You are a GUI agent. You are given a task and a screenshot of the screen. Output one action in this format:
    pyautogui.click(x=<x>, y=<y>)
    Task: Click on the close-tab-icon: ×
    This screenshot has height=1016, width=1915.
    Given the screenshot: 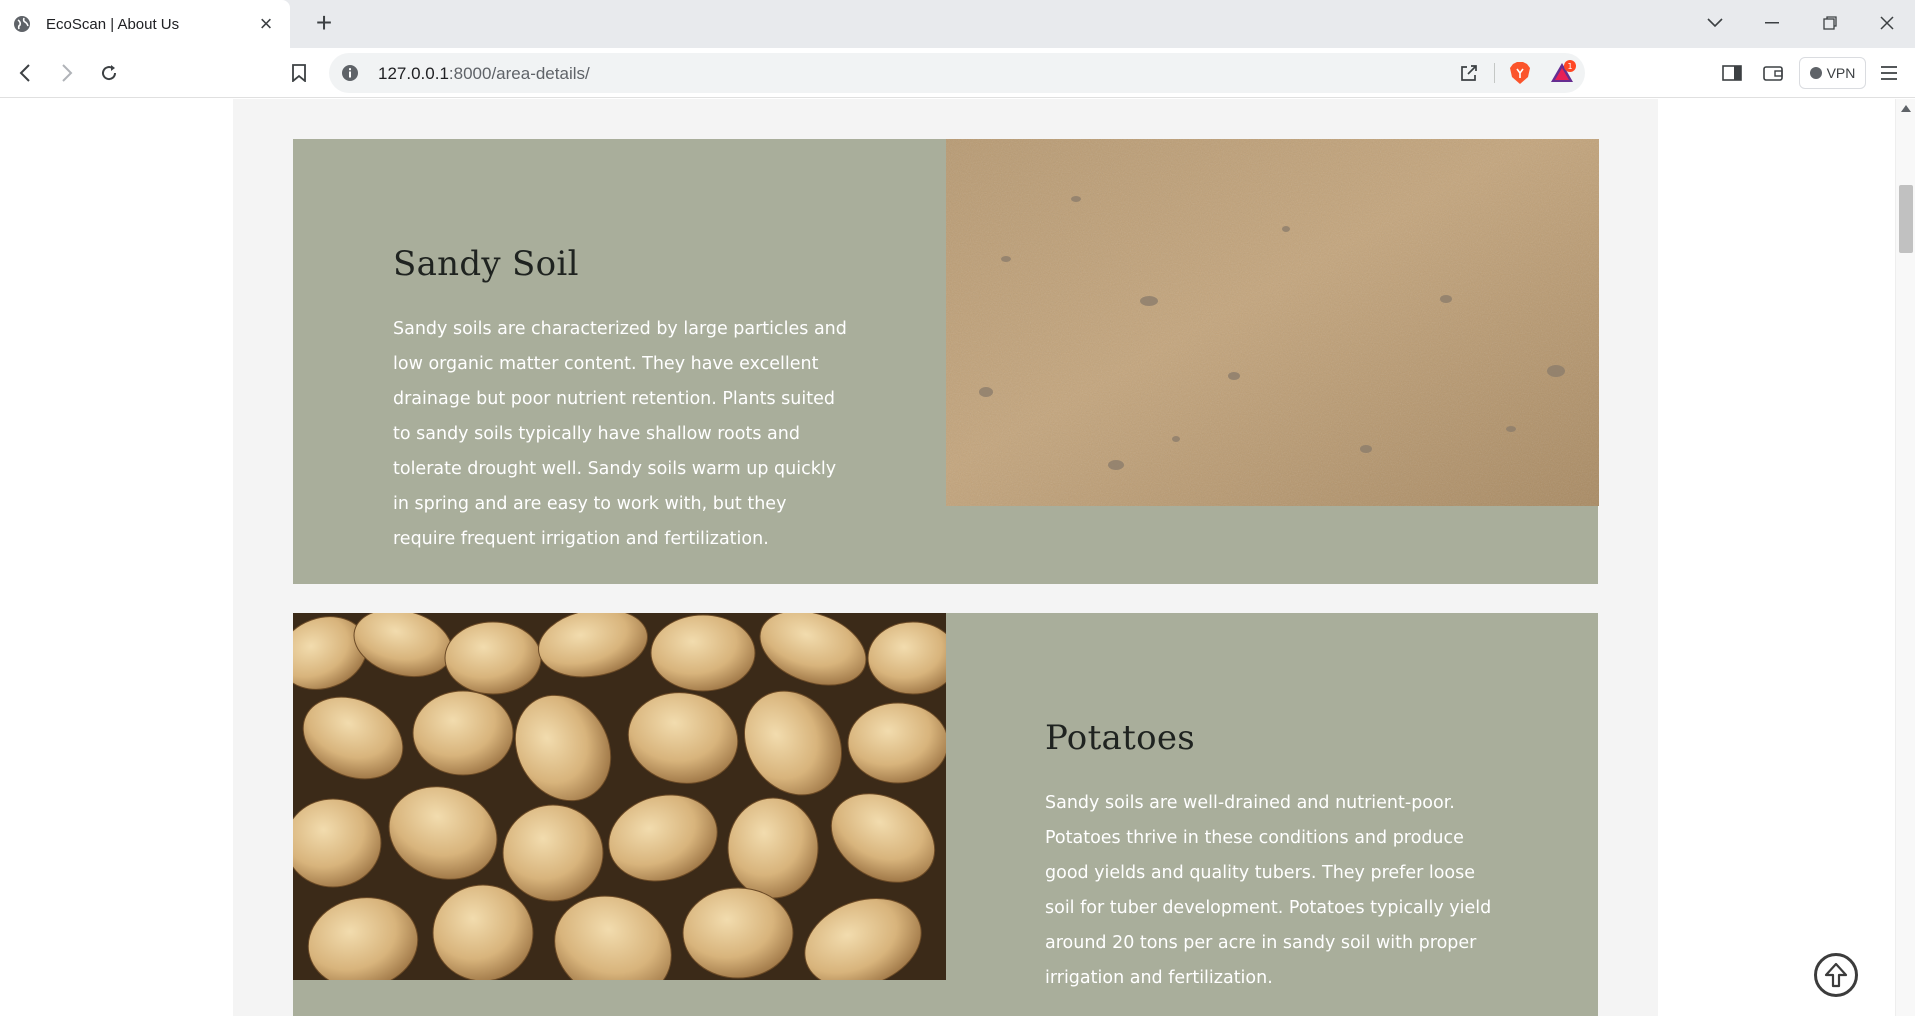 What is the action you would take?
    pyautogui.click(x=266, y=24)
    